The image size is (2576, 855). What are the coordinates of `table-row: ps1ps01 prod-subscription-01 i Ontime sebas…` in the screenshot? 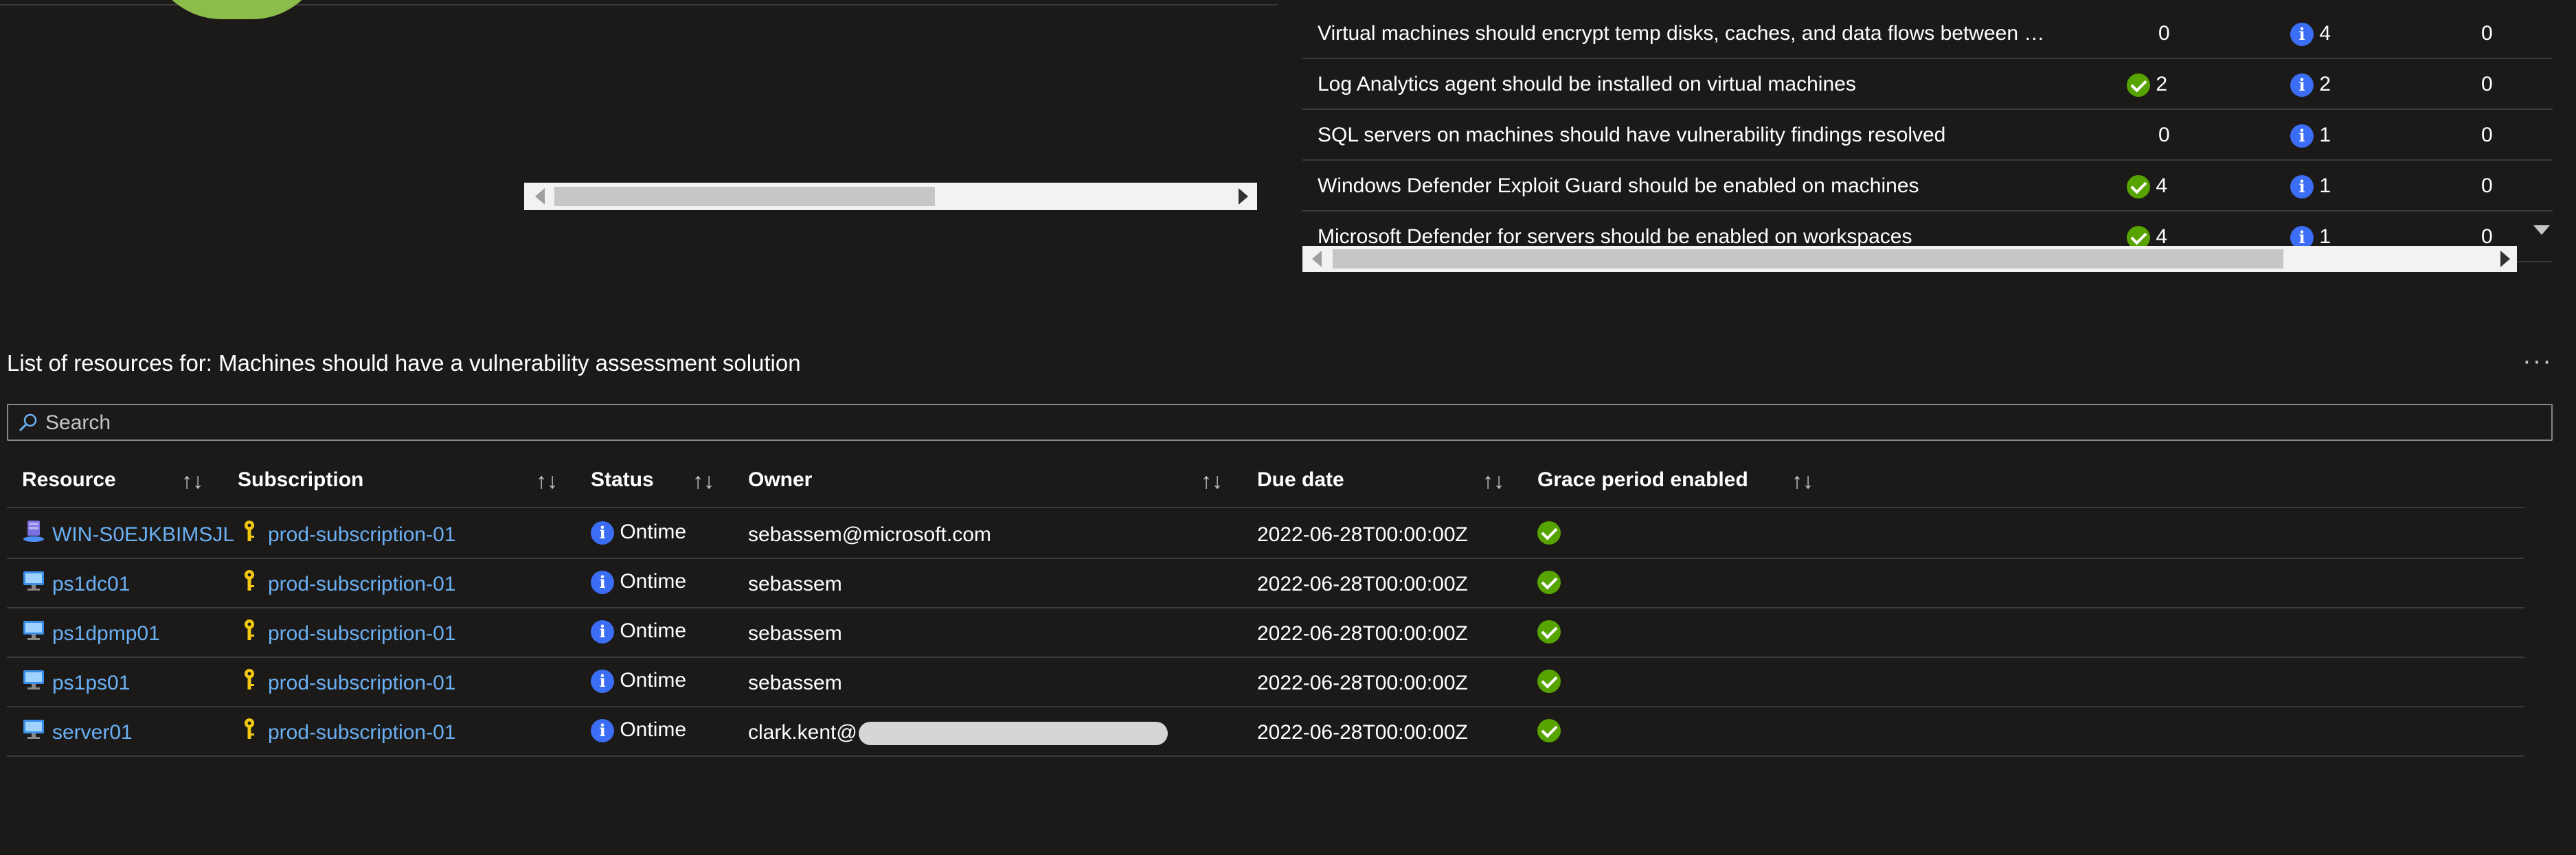 It's located at (1265, 682).